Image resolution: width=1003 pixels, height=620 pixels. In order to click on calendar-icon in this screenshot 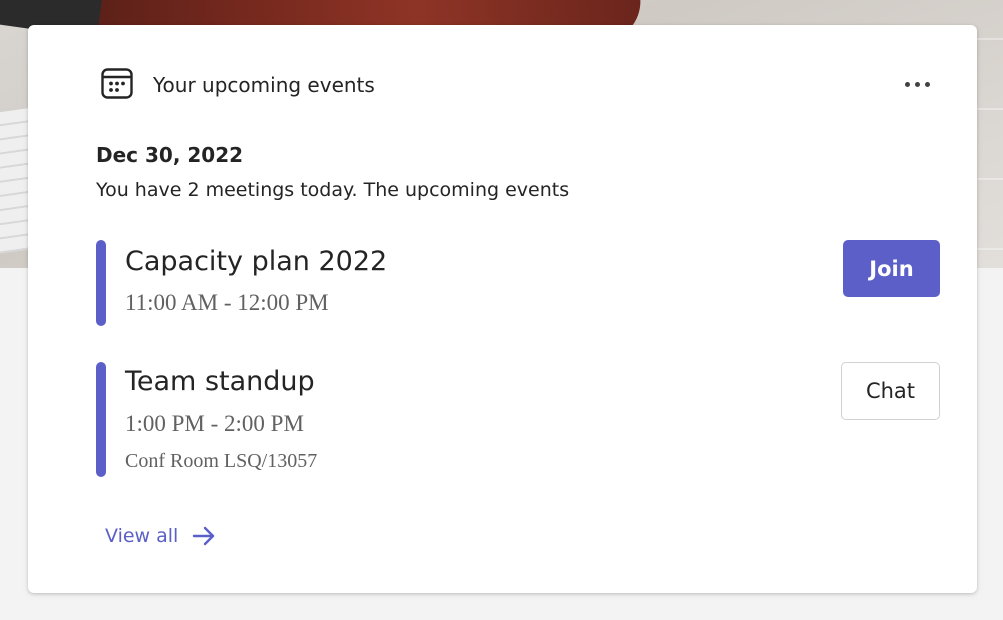, I will do `click(117, 83)`.